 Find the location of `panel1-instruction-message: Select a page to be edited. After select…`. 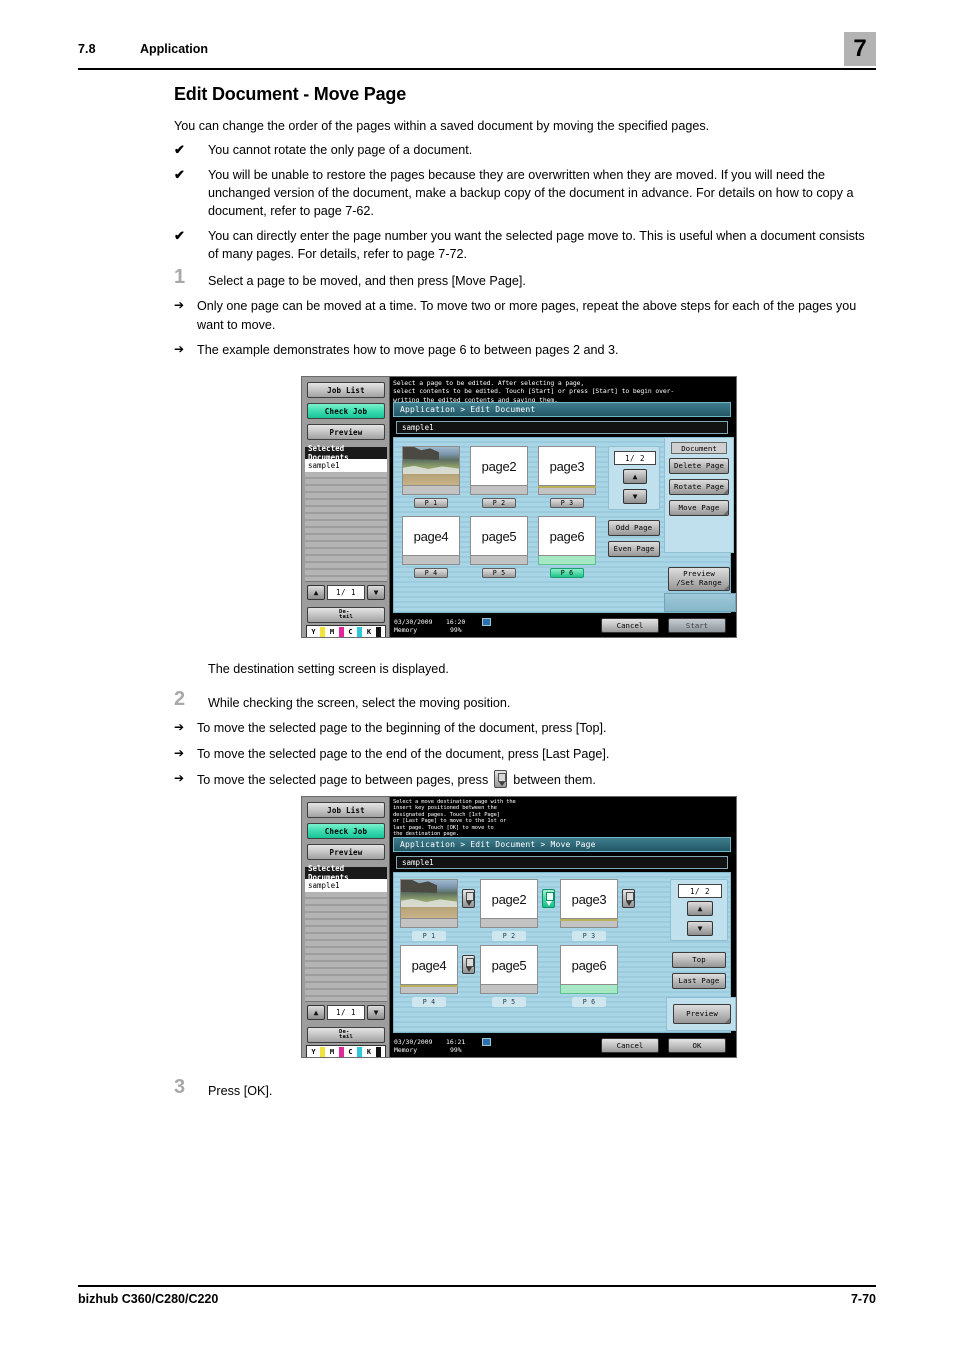

panel1-instruction-message: Select a page to be edited. After select… is located at coordinates (534, 391).